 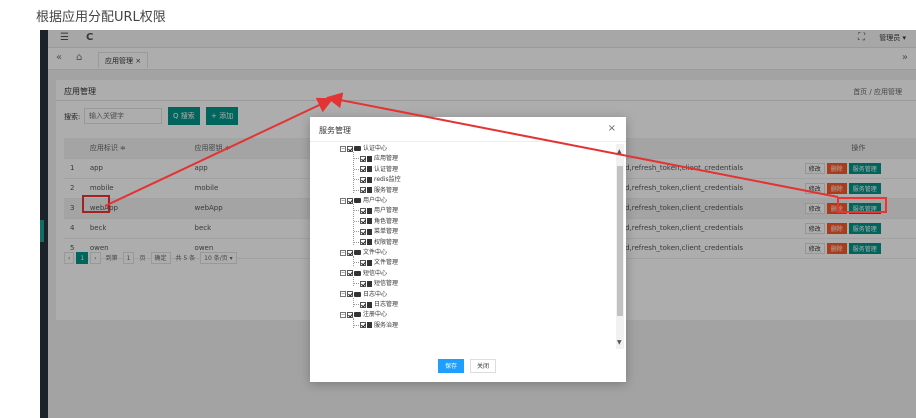 I want to click on service-button-highlight, so click(x=862, y=205).